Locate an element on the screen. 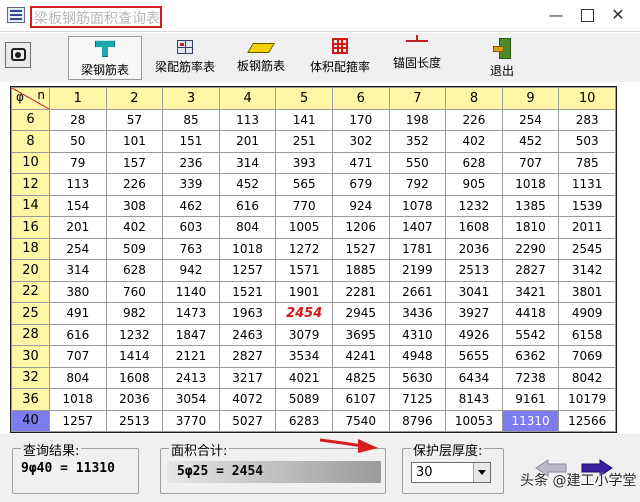  maximize-icon is located at coordinates (587, 15).